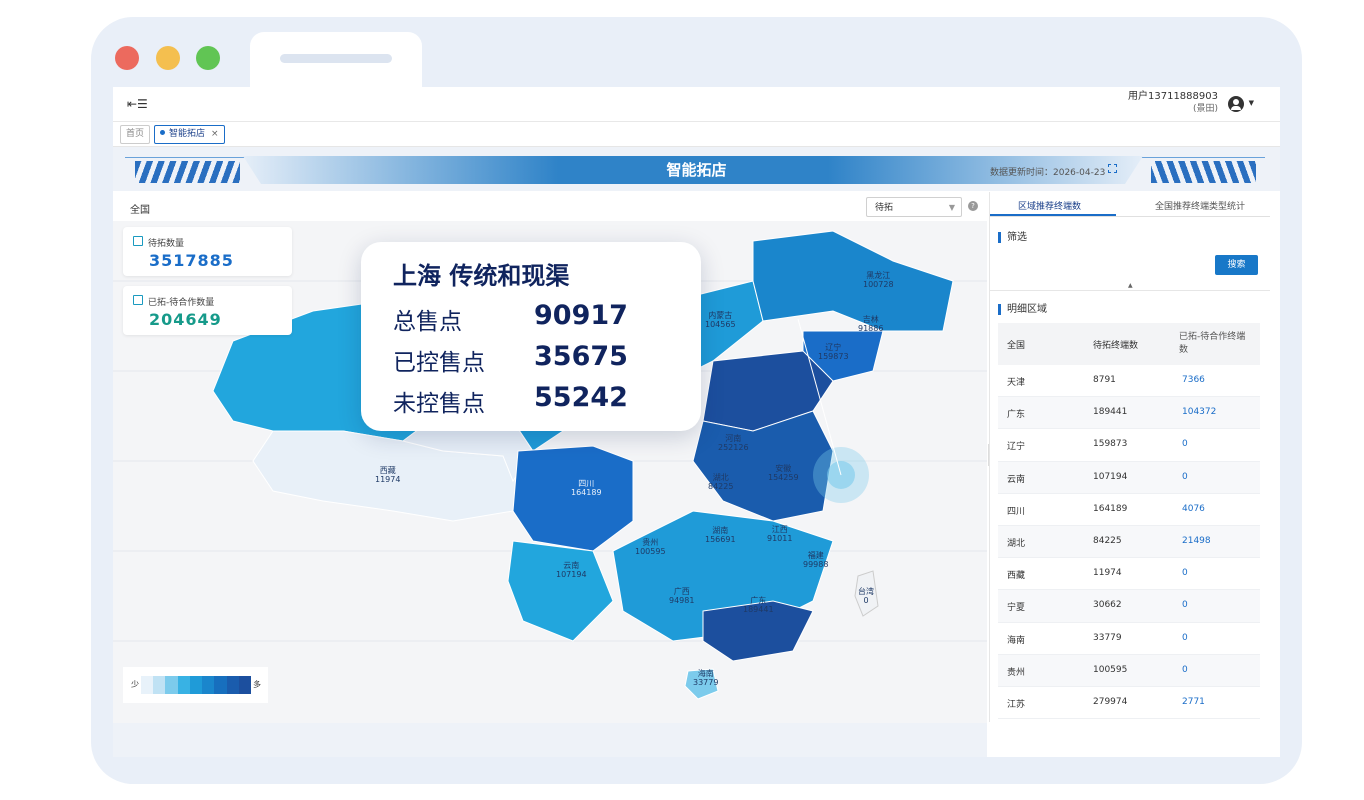 Image resolution: width=1364 pixels, height=800 pixels. Describe the element at coordinates (1236, 265) in the screenshot. I see `search-button: 搜索` at that location.